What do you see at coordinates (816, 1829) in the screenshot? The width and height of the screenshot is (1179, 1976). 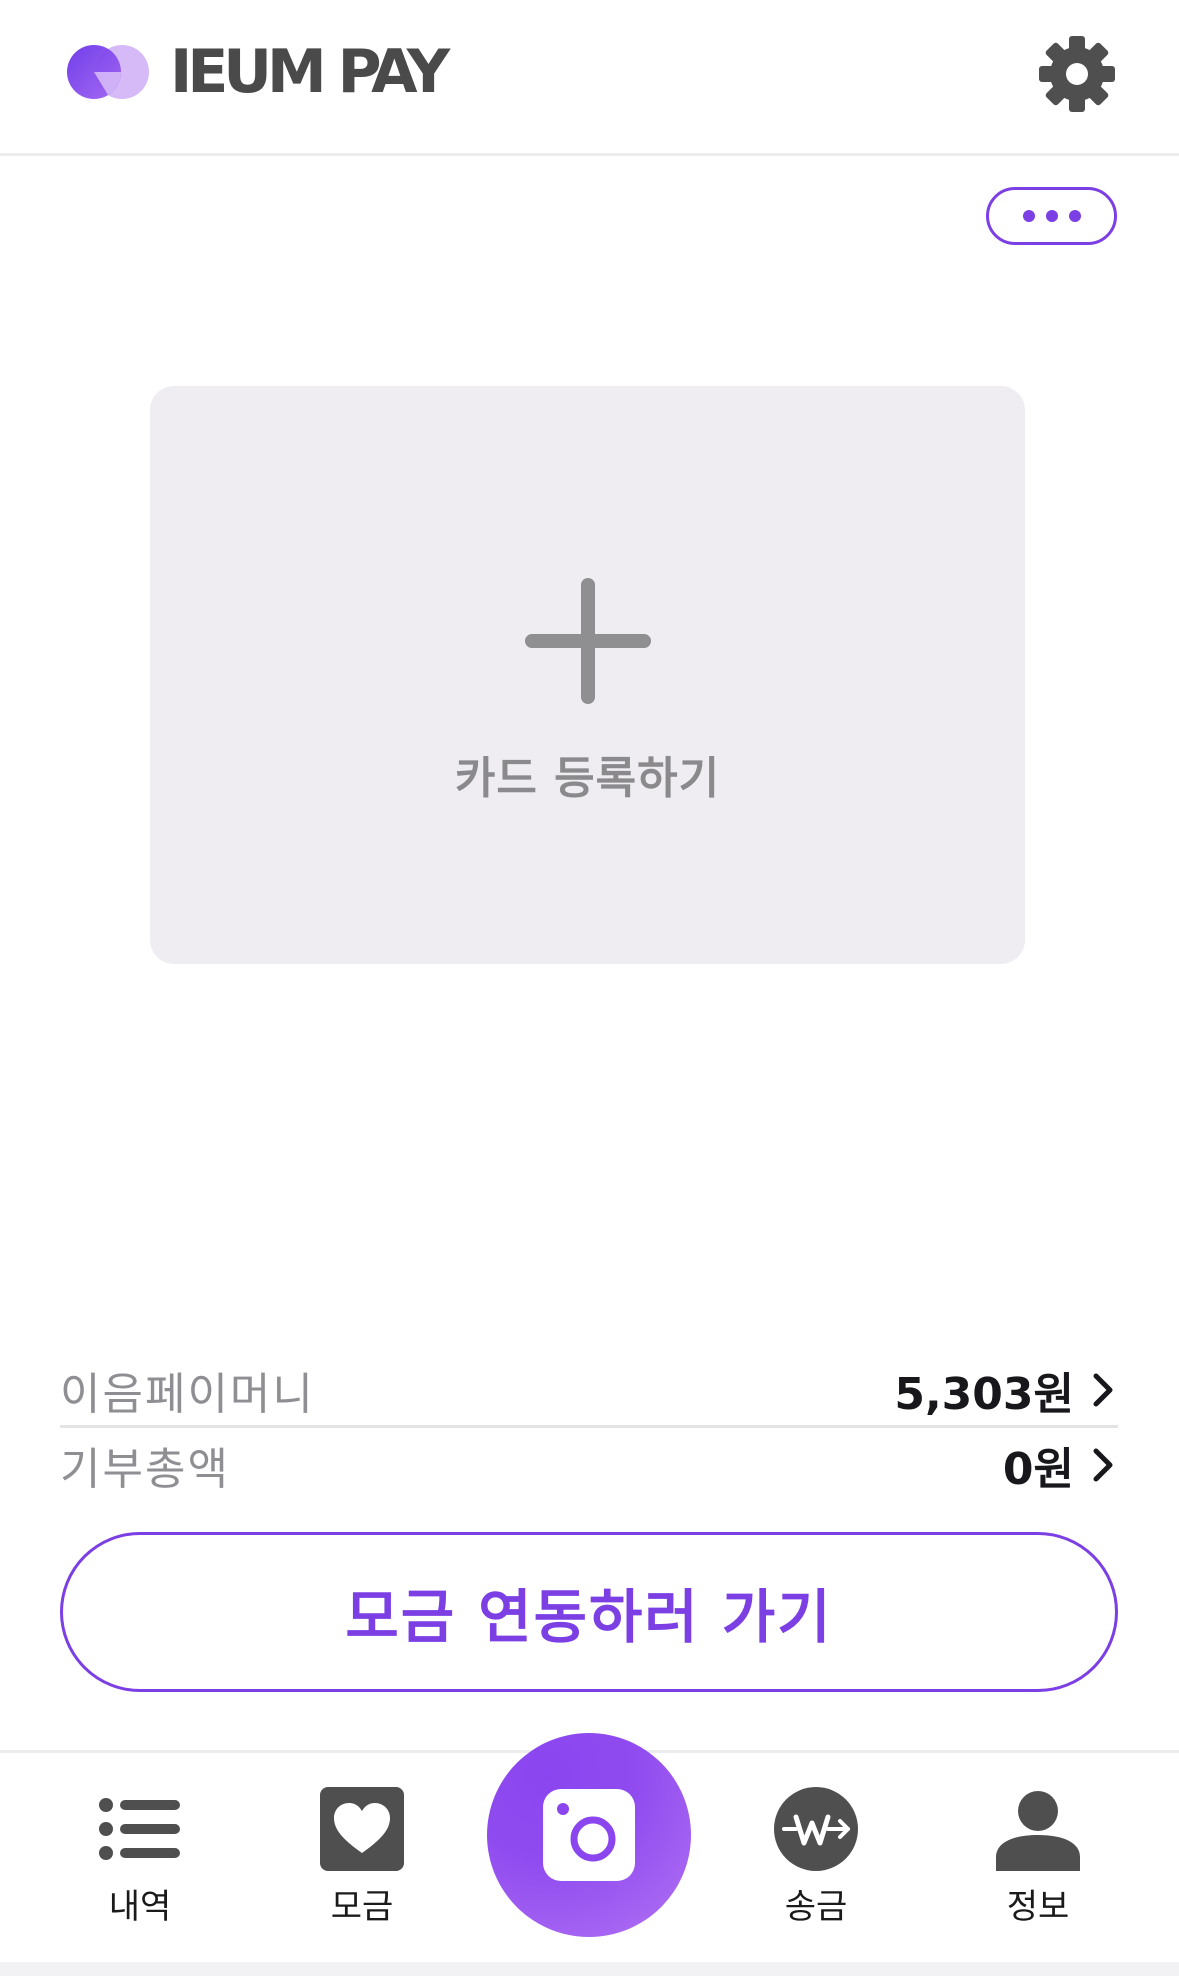 I see `won-transfer-icon` at bounding box center [816, 1829].